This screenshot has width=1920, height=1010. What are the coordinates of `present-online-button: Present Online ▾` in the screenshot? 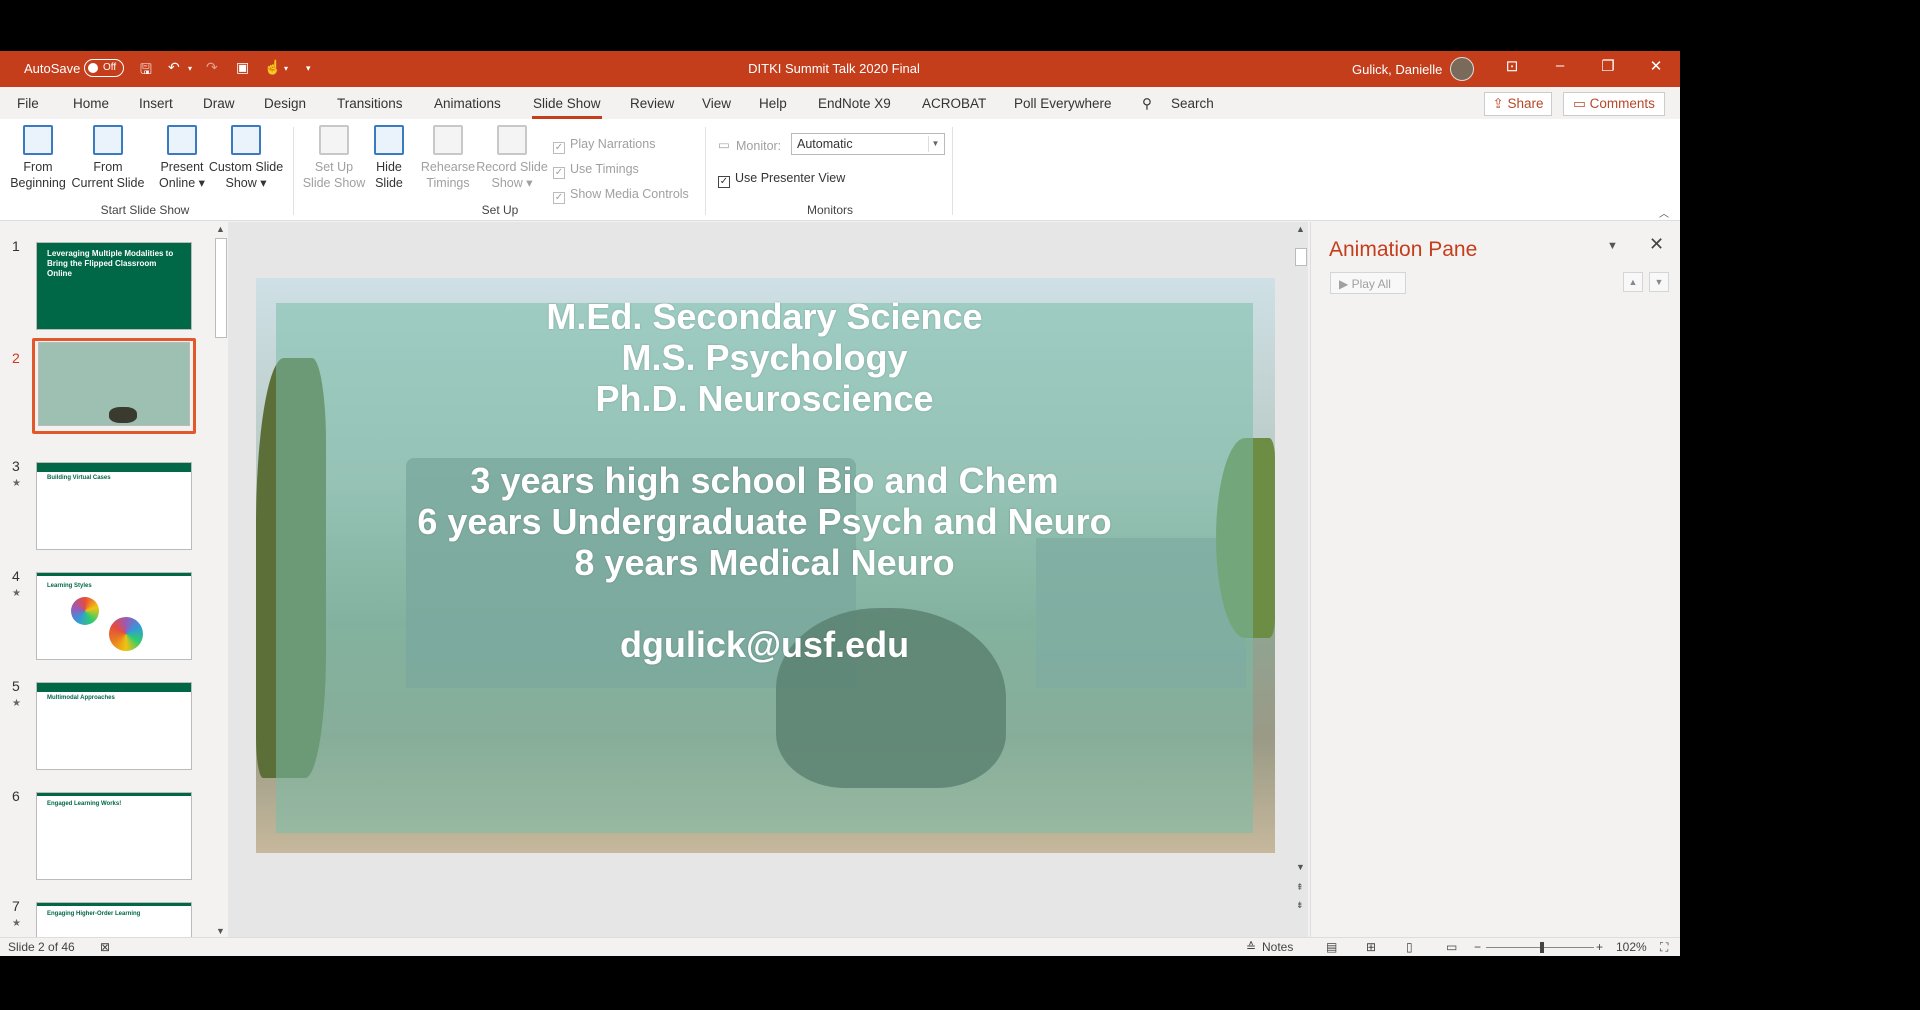 It's located at (182, 158).